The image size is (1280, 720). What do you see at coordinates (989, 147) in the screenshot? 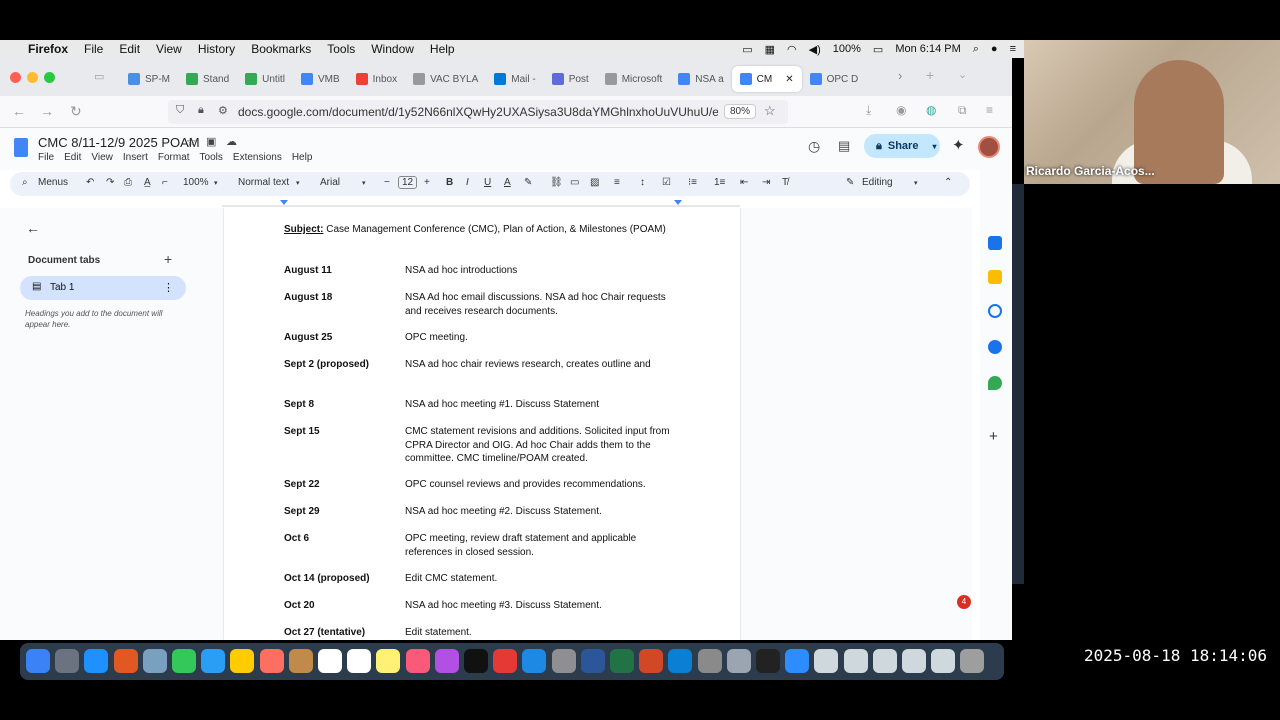
I see `account-avatar` at bounding box center [989, 147].